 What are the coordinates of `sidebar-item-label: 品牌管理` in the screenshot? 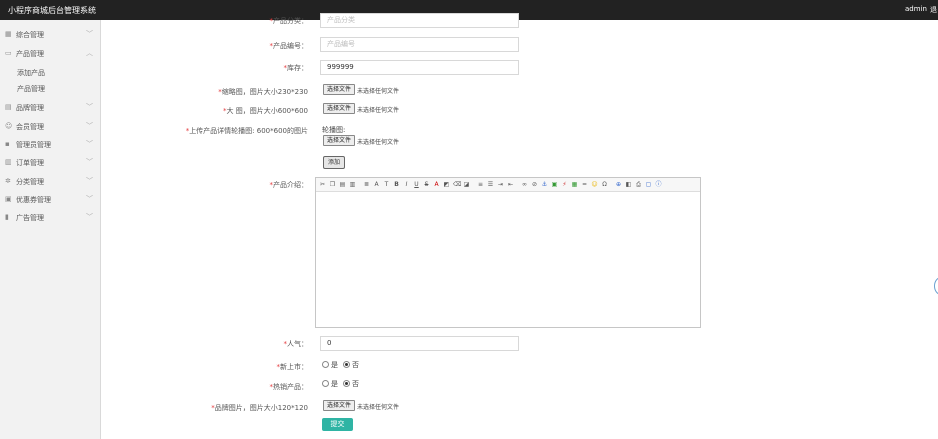 It's located at (30, 108).